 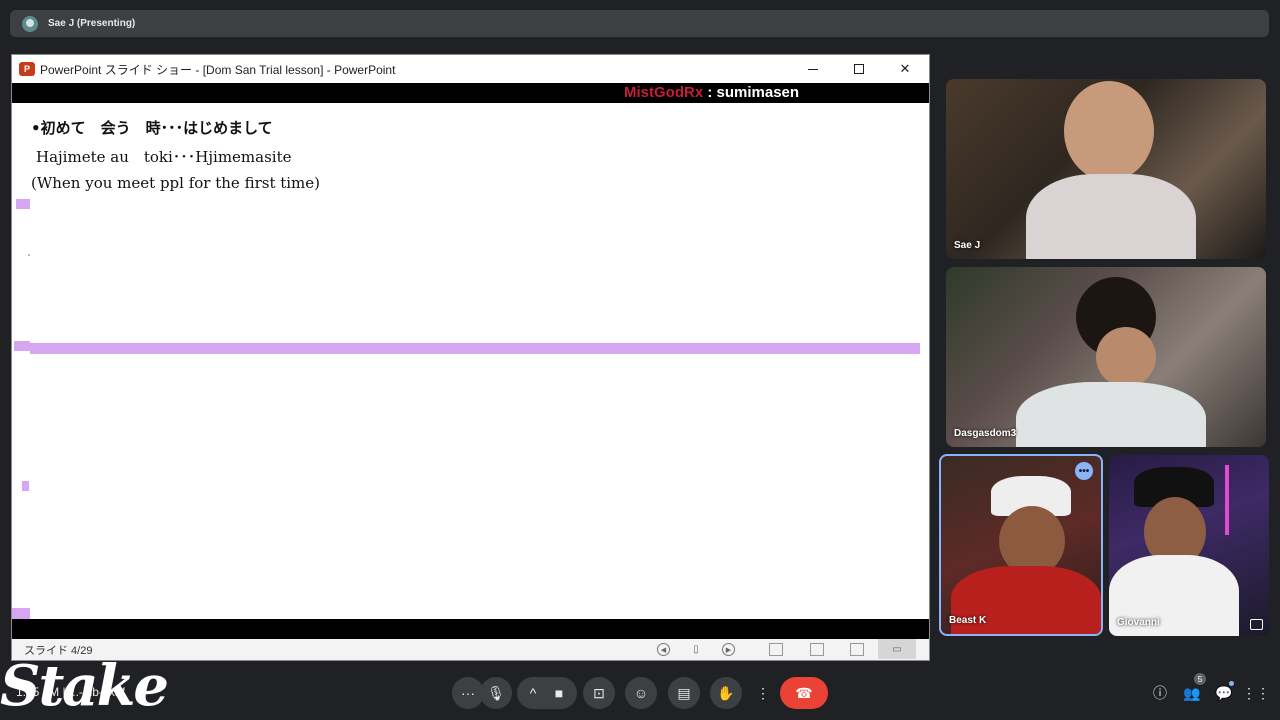 What do you see at coordinates (1084, 471) in the screenshot?
I see `more-options-icon: •••` at bounding box center [1084, 471].